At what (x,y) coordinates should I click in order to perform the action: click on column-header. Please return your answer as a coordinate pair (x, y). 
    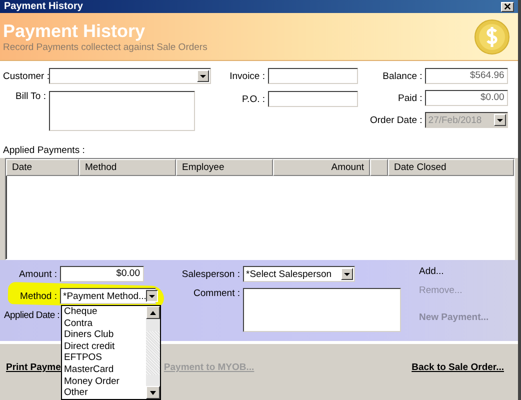
    Looking at the image, I should click on (379, 167).